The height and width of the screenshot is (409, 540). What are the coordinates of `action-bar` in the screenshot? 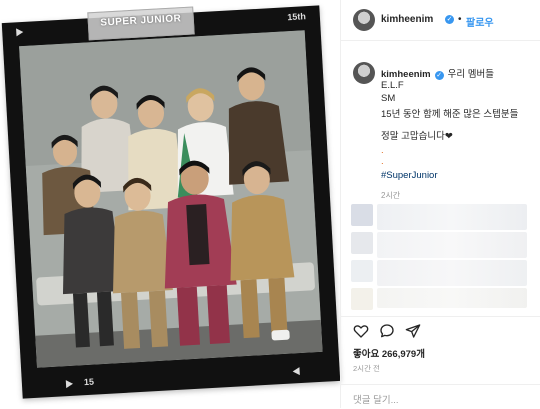 It's located at (440, 329).